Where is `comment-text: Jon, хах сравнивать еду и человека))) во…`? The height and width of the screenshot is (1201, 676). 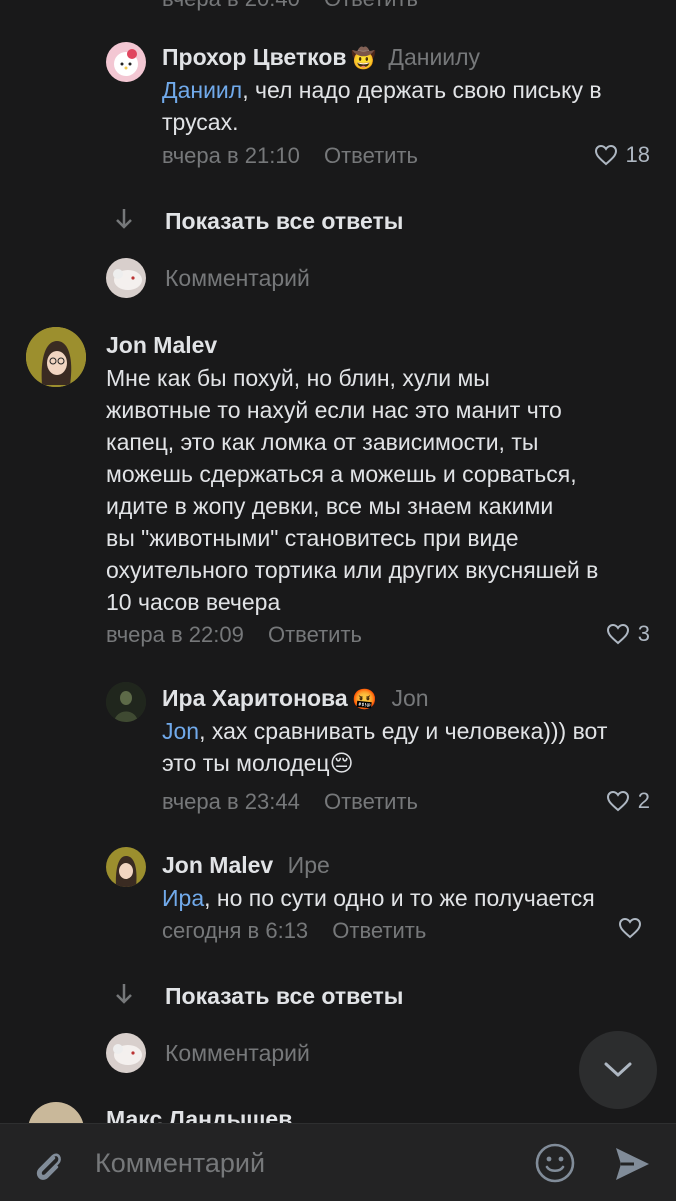
comment-text: Jon, хах сравнивать еду и человека))) во… is located at coordinates (412, 747).